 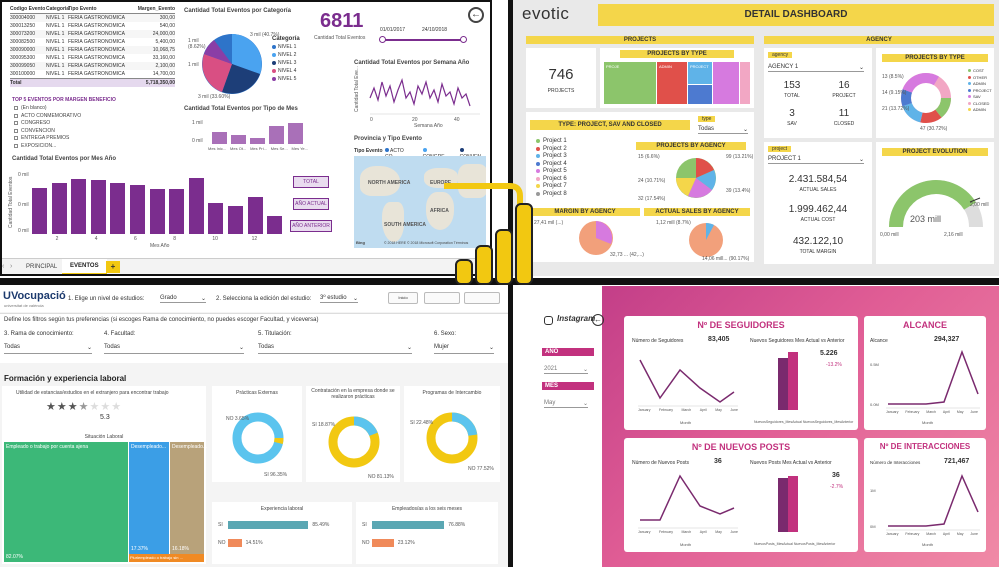 What do you see at coordinates (149, 498) in the screenshot?
I see `situacion-unemployed-cell: Desempleado... 17.37%` at bounding box center [149, 498].